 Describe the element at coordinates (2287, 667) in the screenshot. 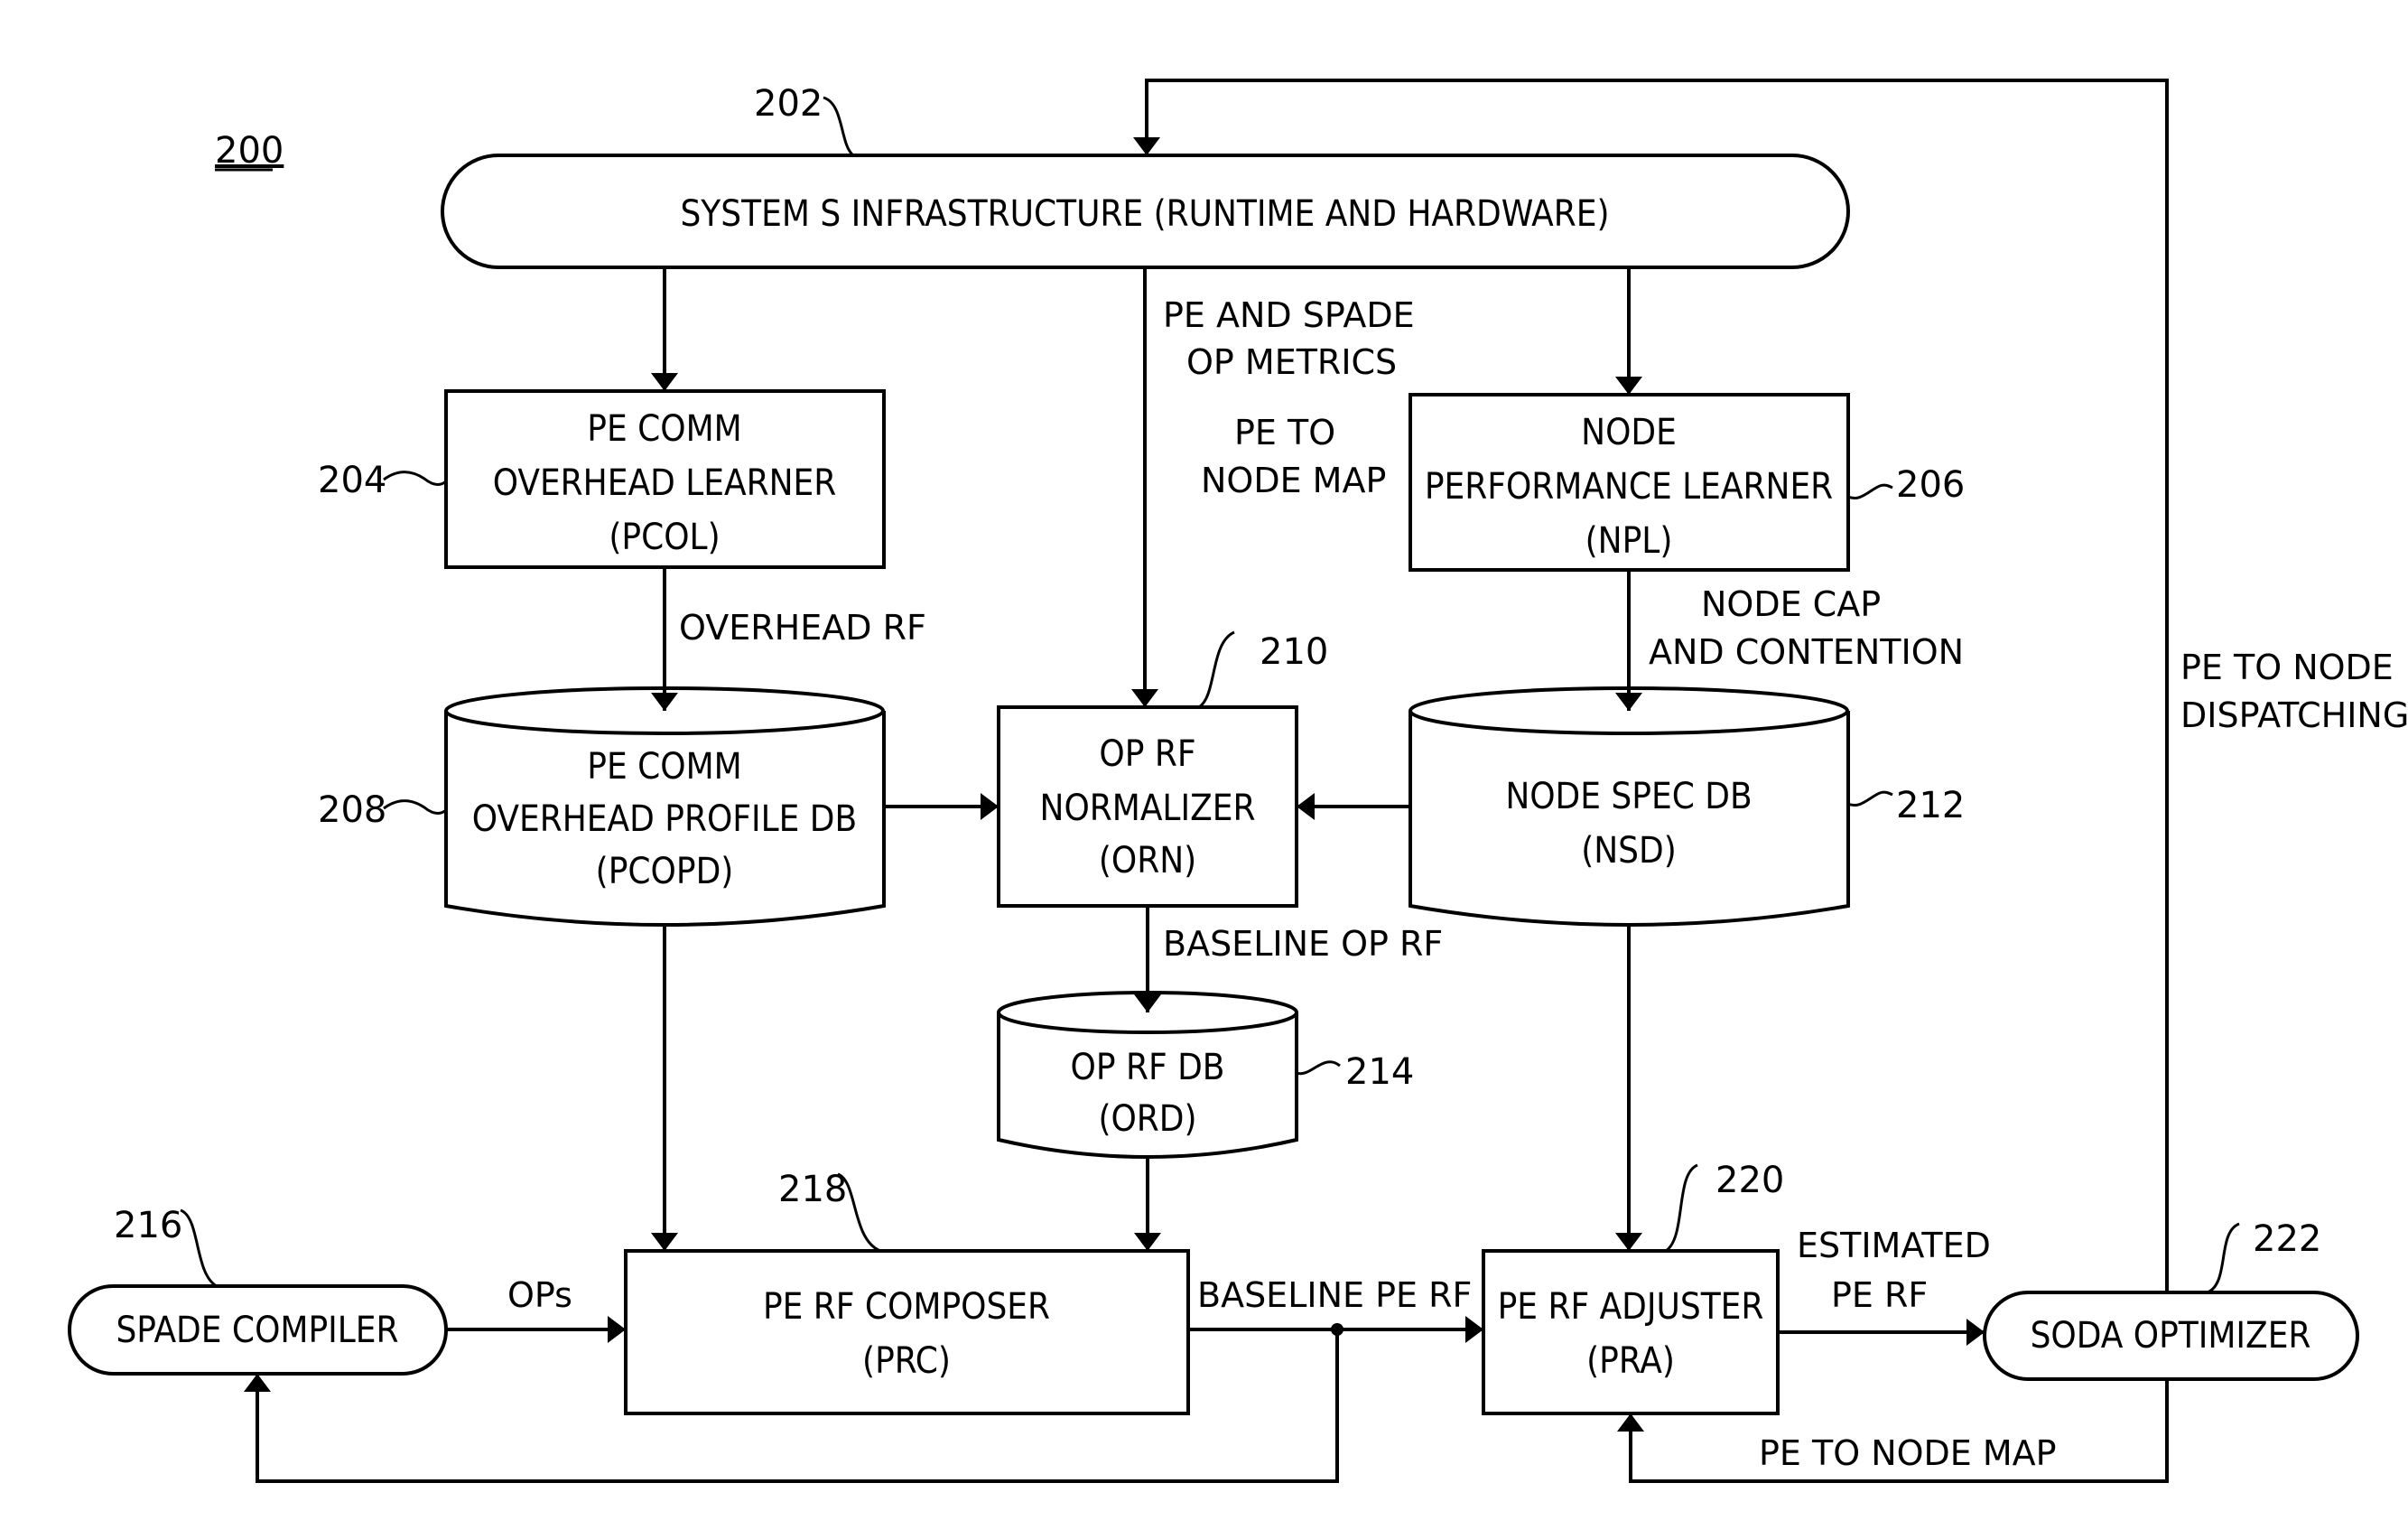

I see `edge-label-dispatching: PE TO NODE` at that location.